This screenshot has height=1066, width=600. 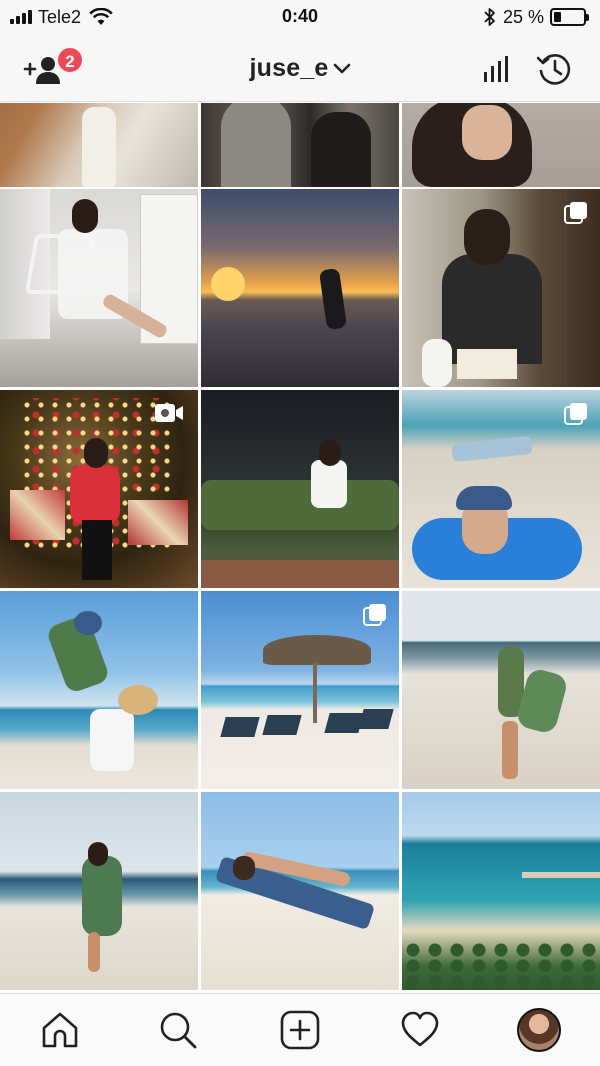 What do you see at coordinates (555, 69) in the screenshot?
I see `history-icon` at bounding box center [555, 69].